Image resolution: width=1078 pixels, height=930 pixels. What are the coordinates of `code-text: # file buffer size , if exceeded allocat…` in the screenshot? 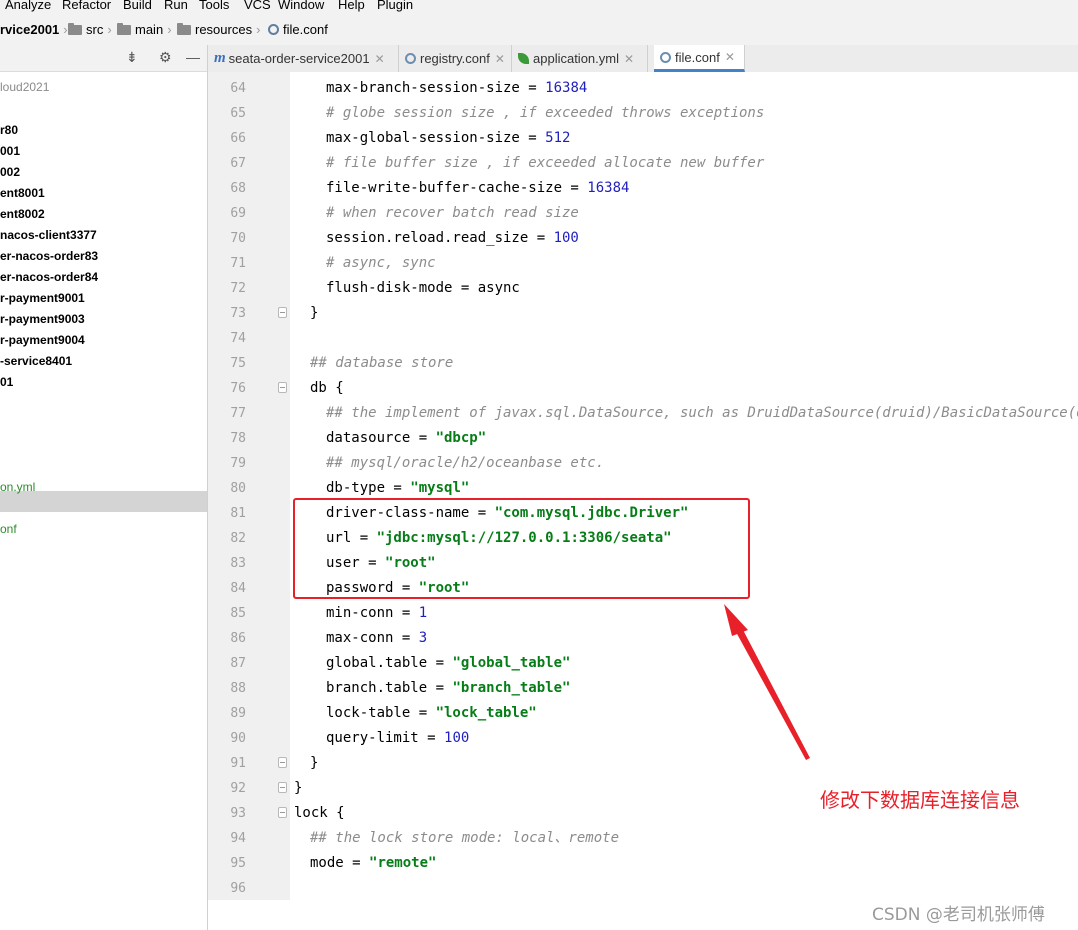 It's located at (545, 163).